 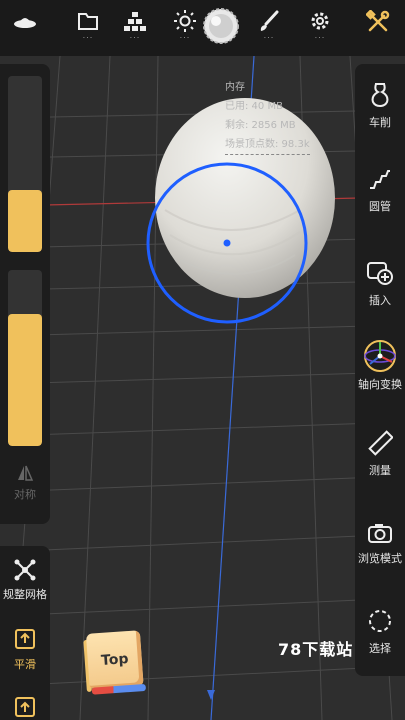 I want to click on tool-label: 插入, so click(x=380, y=300).